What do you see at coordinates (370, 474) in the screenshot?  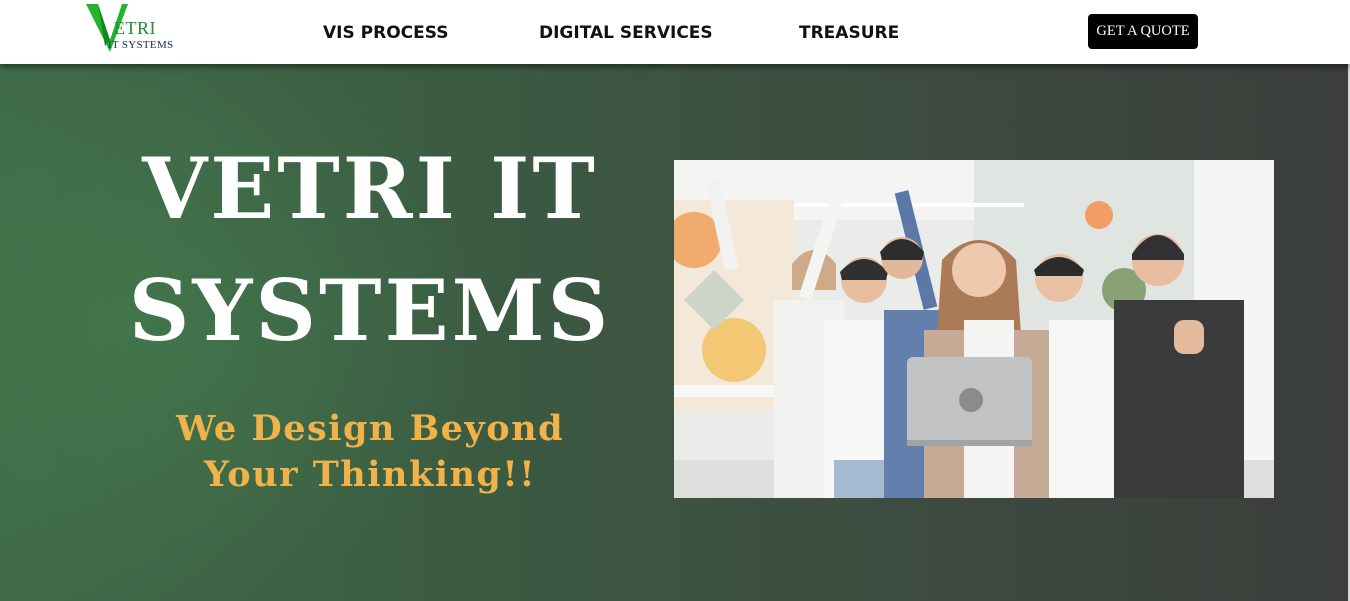 I see `tagline-line-2: Your Thinking!!` at bounding box center [370, 474].